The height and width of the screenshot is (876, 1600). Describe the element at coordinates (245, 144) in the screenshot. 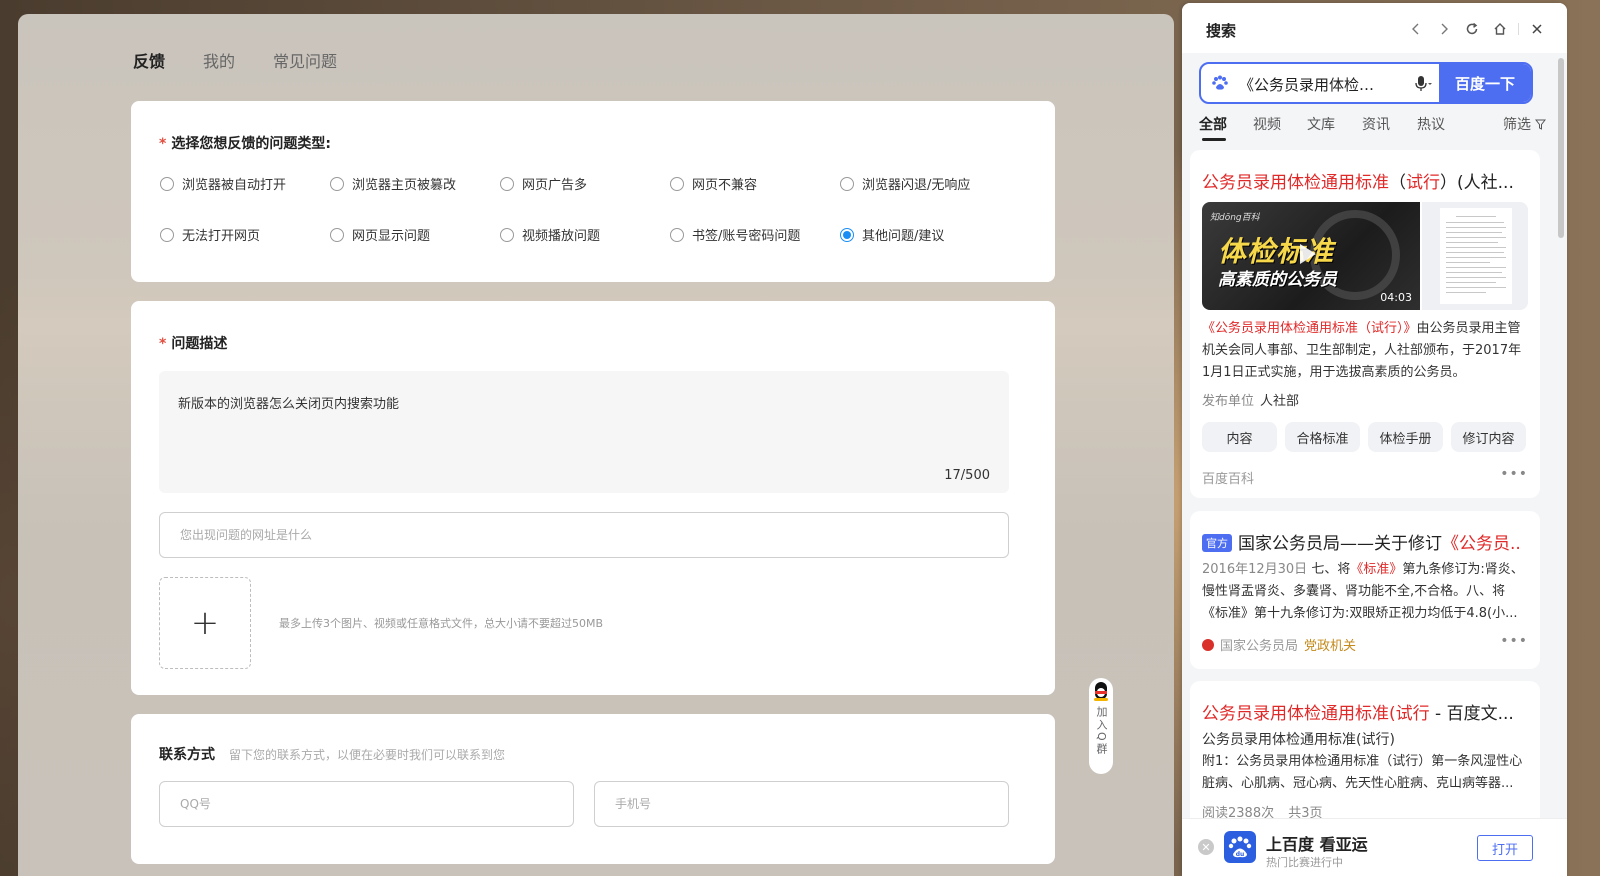

I see `issue-type-label: * 选择您想反馈的问题类型:` at that location.